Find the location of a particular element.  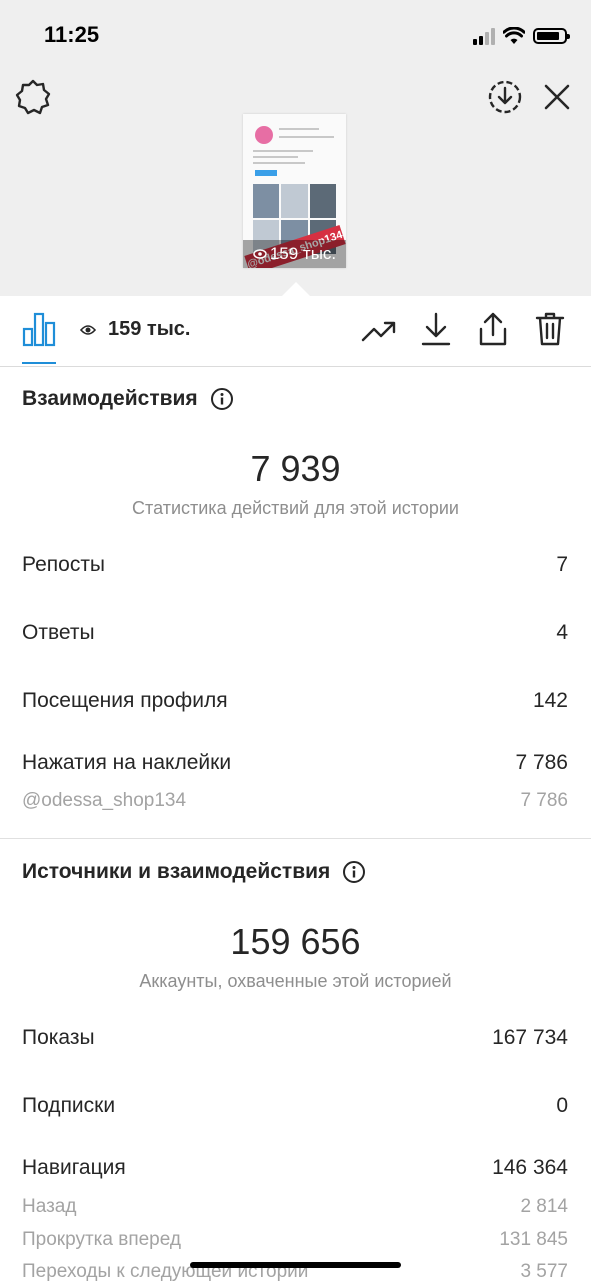

settings-gear-icon is located at coordinates (33, 97).